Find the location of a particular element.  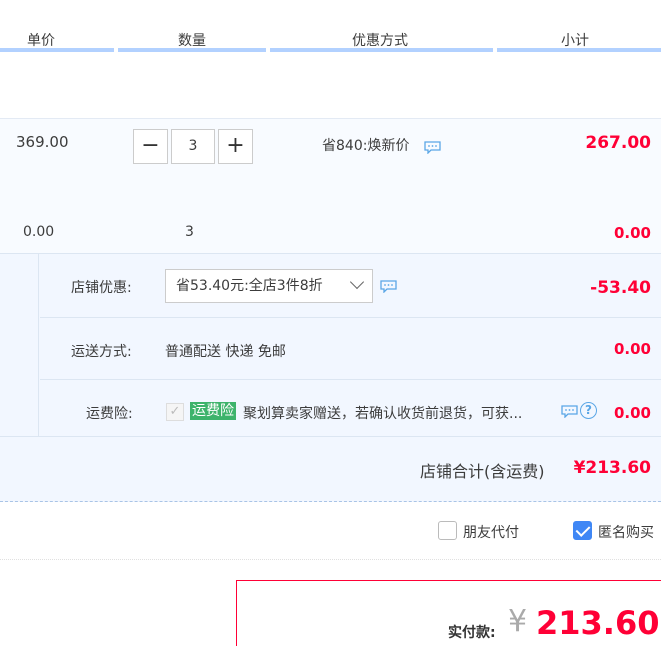

col-header-promotion: 优惠方式 is located at coordinates (380, 41).